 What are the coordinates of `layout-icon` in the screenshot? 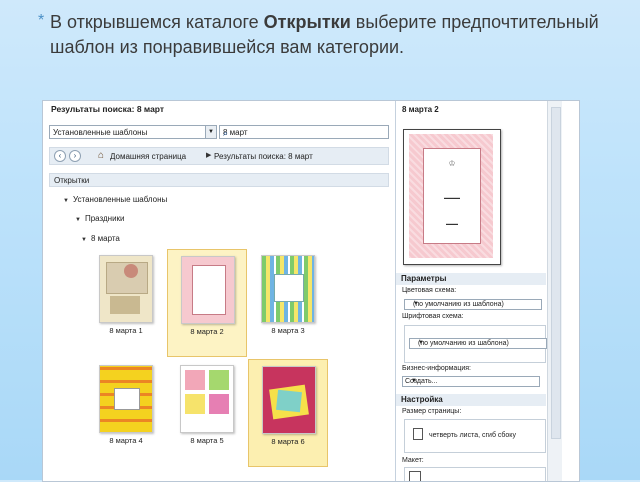 It's located at (415, 476).